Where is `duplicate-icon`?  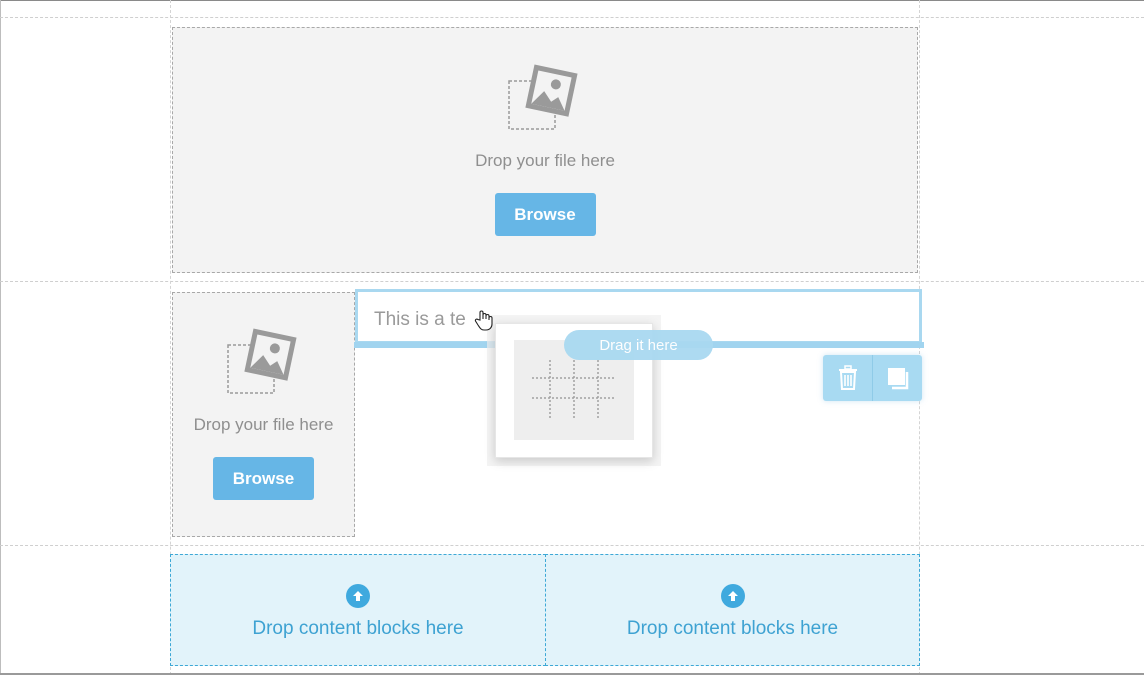 duplicate-icon is located at coordinates (897, 379).